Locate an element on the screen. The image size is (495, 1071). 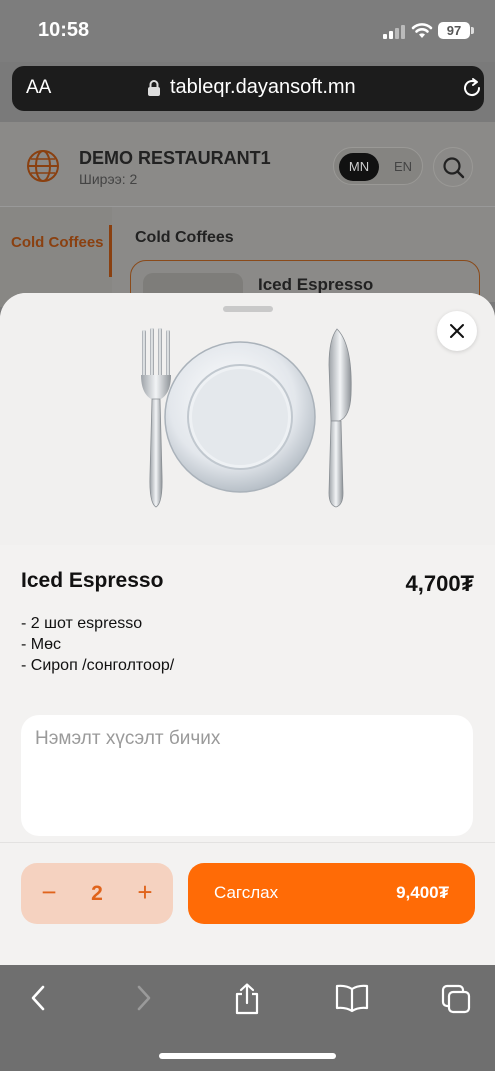
battery-tip is located at coordinates (472, 30).